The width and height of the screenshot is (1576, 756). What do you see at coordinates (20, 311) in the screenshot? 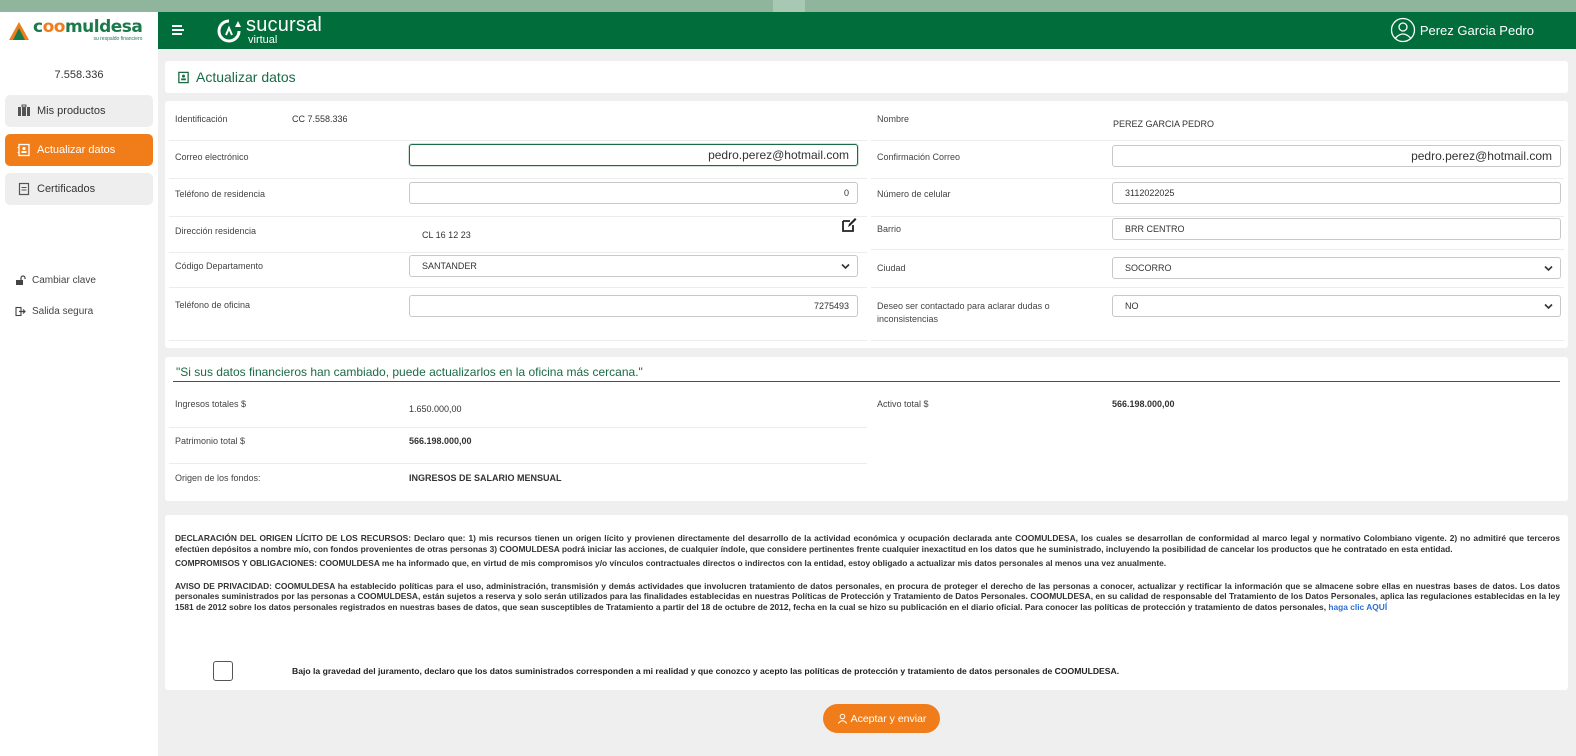
I see `logout-icon` at bounding box center [20, 311].